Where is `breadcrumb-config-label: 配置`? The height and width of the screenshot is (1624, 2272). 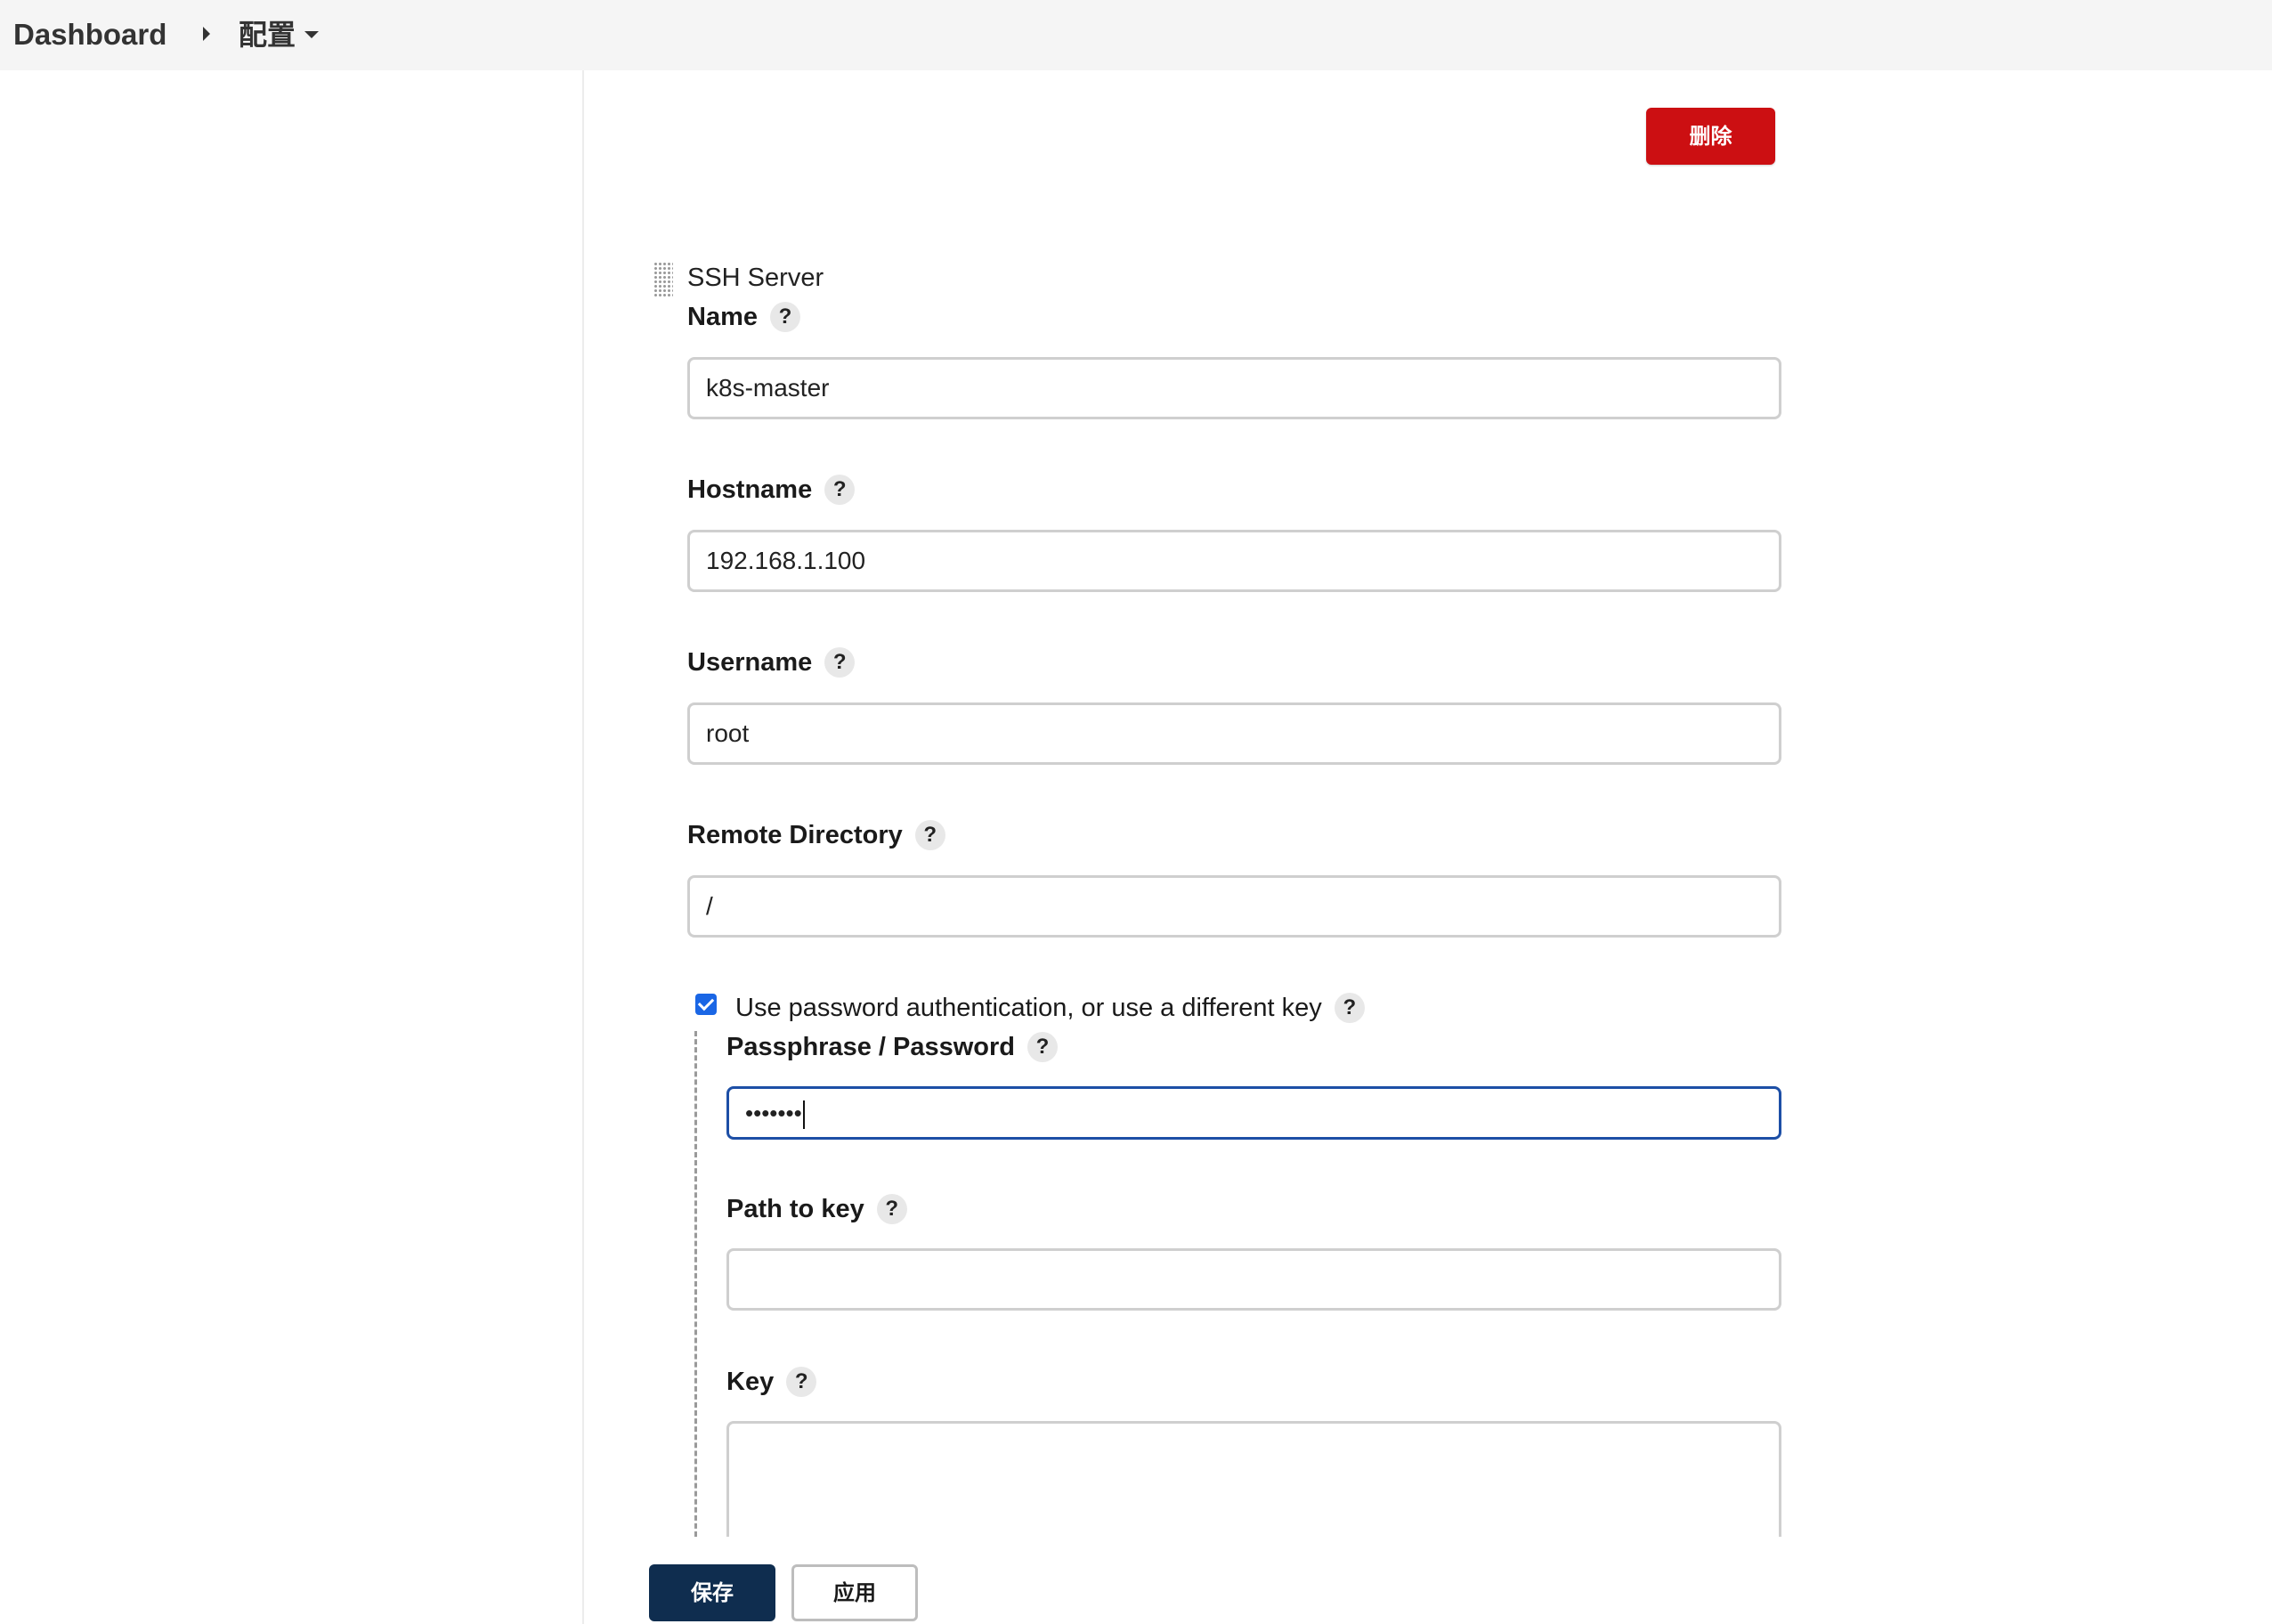
breadcrumb-config-label: 配置 is located at coordinates (267, 35).